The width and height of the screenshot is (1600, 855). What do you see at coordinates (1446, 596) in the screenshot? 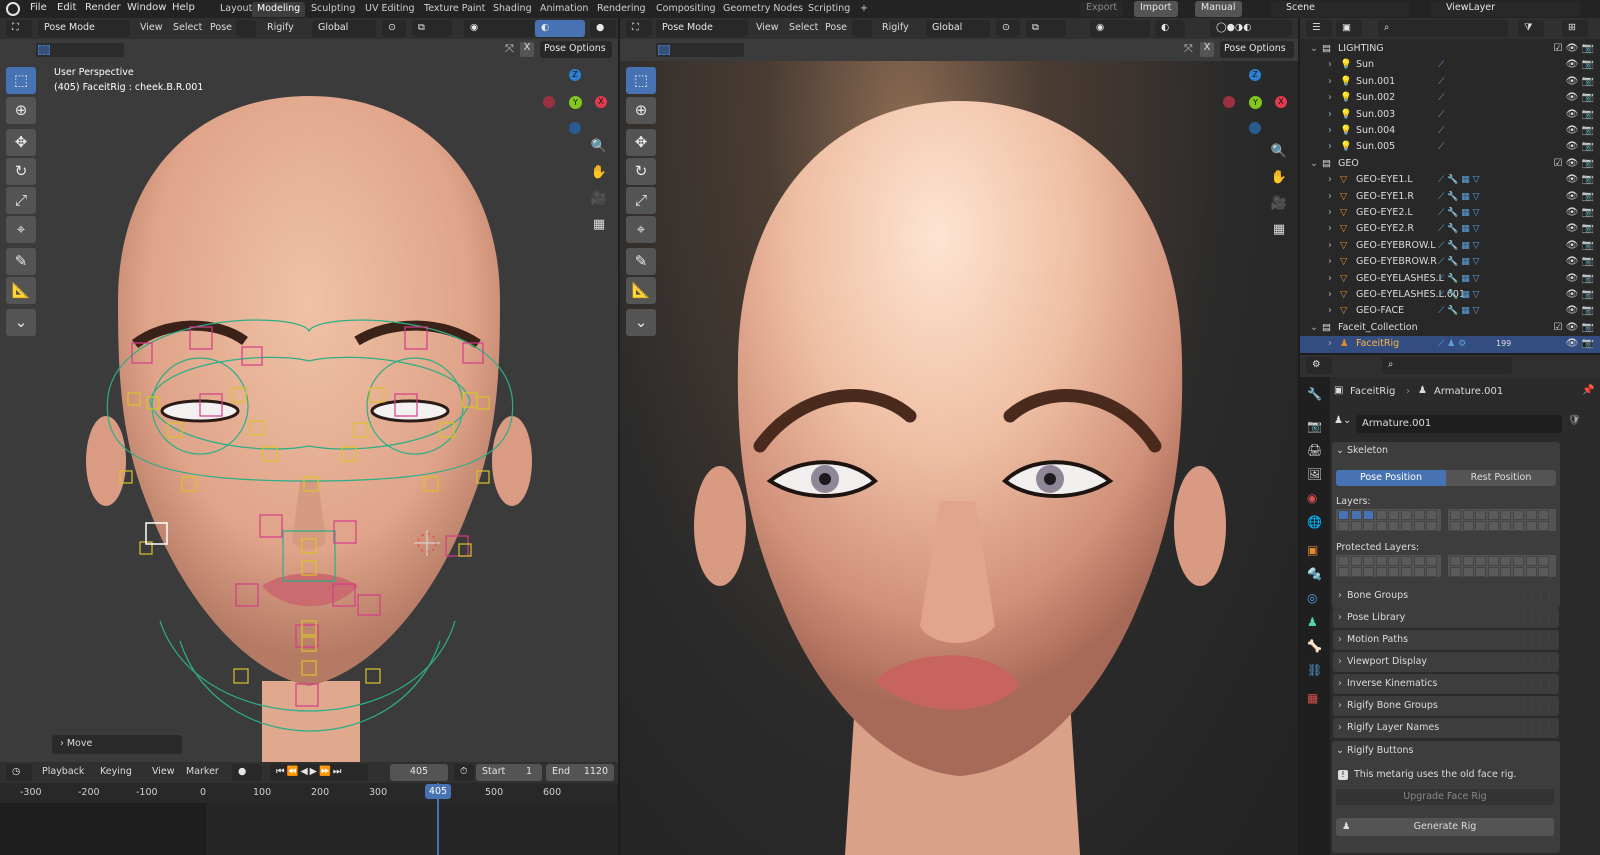
I see `panel-bone-groups: Bone Groups⋮⋮⋮⋮` at bounding box center [1446, 596].